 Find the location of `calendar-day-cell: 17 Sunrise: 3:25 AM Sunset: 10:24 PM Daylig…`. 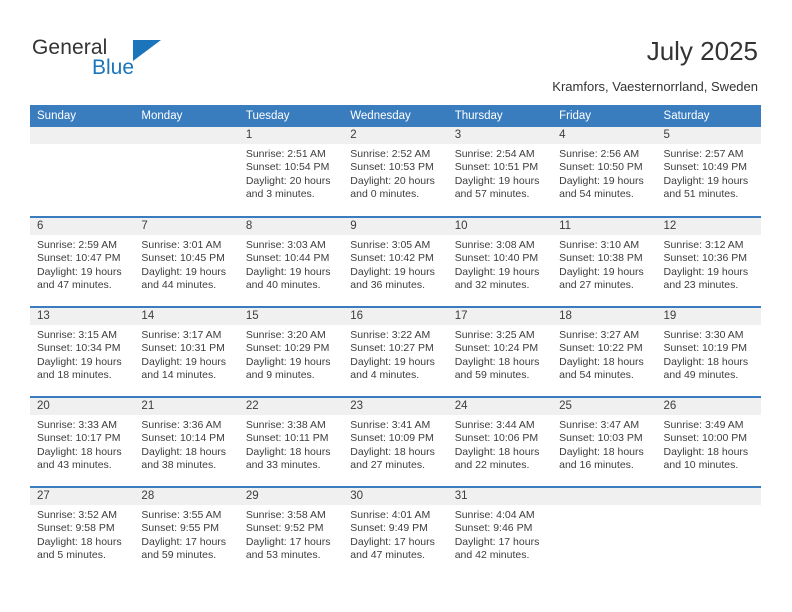

calendar-day-cell: 17 Sunrise: 3:25 AM Sunset: 10:24 PM Daylig… is located at coordinates (500, 351).